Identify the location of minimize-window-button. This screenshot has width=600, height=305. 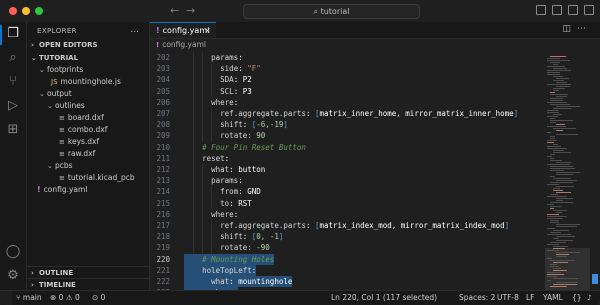
(26, 11).